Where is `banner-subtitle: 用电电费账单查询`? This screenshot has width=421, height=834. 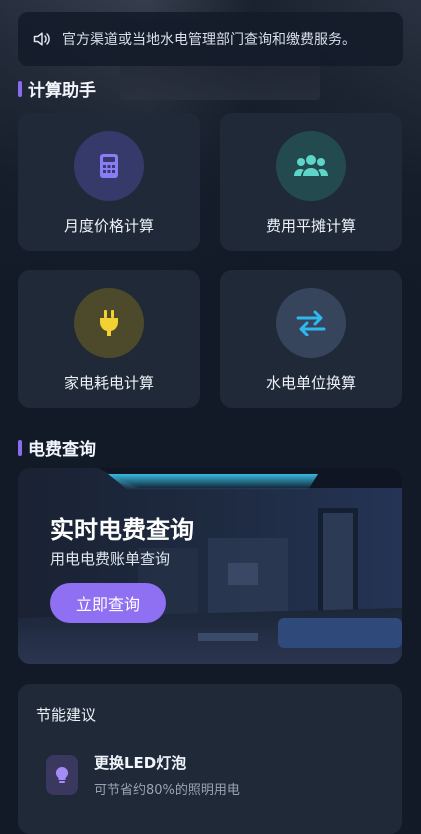 banner-subtitle: 用电电费账单查询 is located at coordinates (110, 559).